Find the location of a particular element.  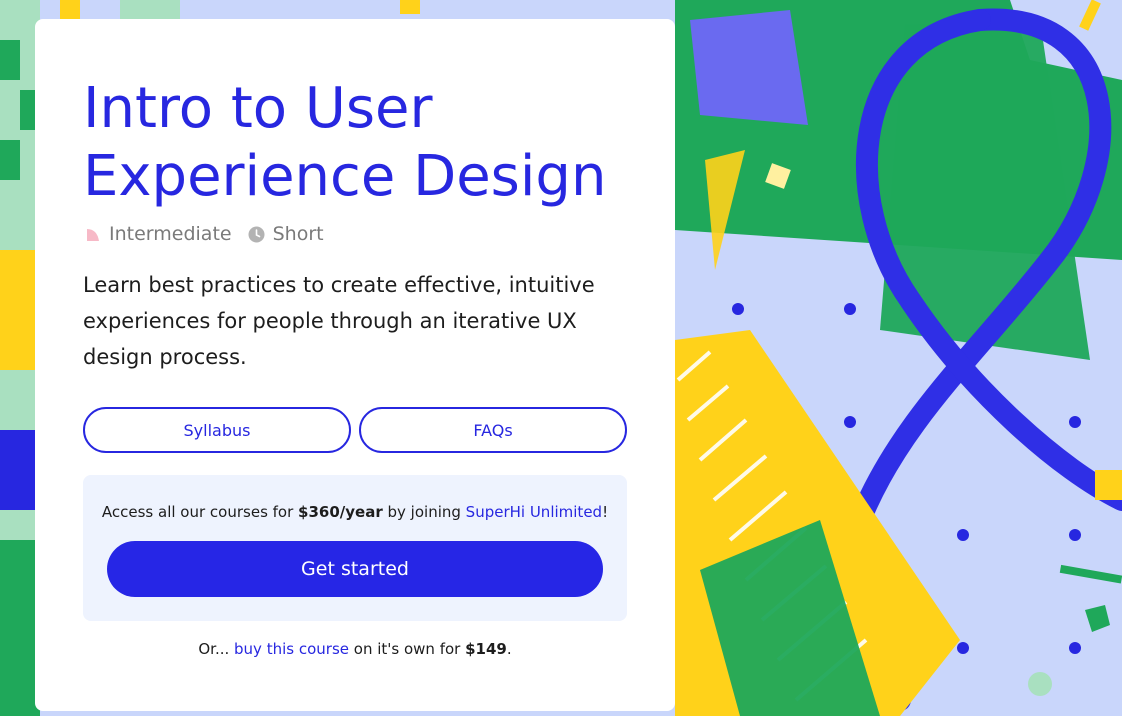

faqs-button: FAQs is located at coordinates (493, 430).